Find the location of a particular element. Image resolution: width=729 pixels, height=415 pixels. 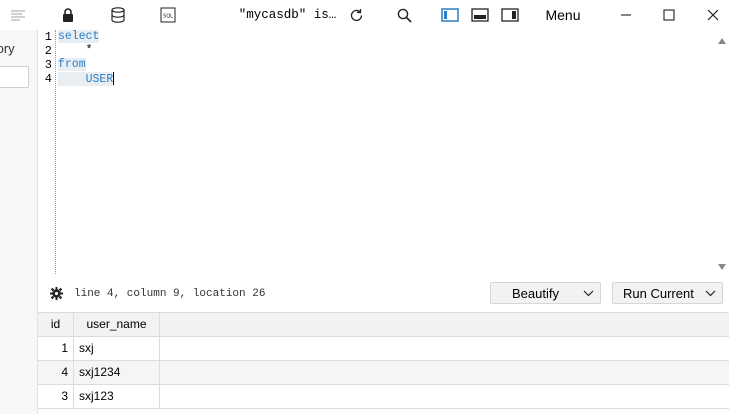

table-row: 4 sxj1234 is located at coordinates (383, 373).